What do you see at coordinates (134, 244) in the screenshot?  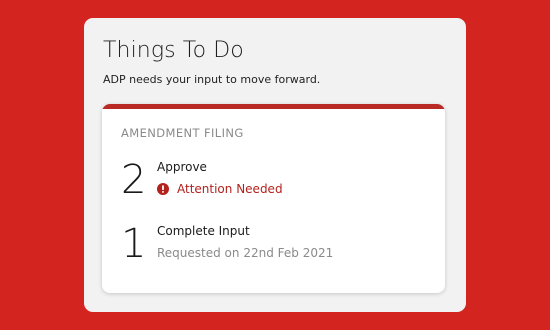 I see `task-count: 1` at bounding box center [134, 244].